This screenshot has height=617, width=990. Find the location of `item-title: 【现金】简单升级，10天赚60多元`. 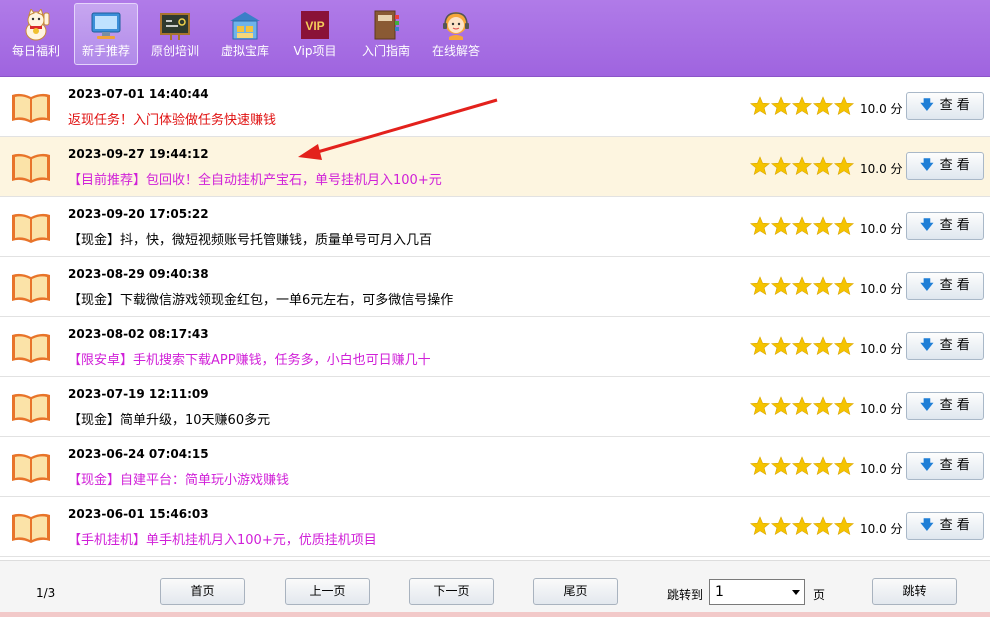

item-title: 【现金】简单升级，10天赚60多元 is located at coordinates (169, 418).